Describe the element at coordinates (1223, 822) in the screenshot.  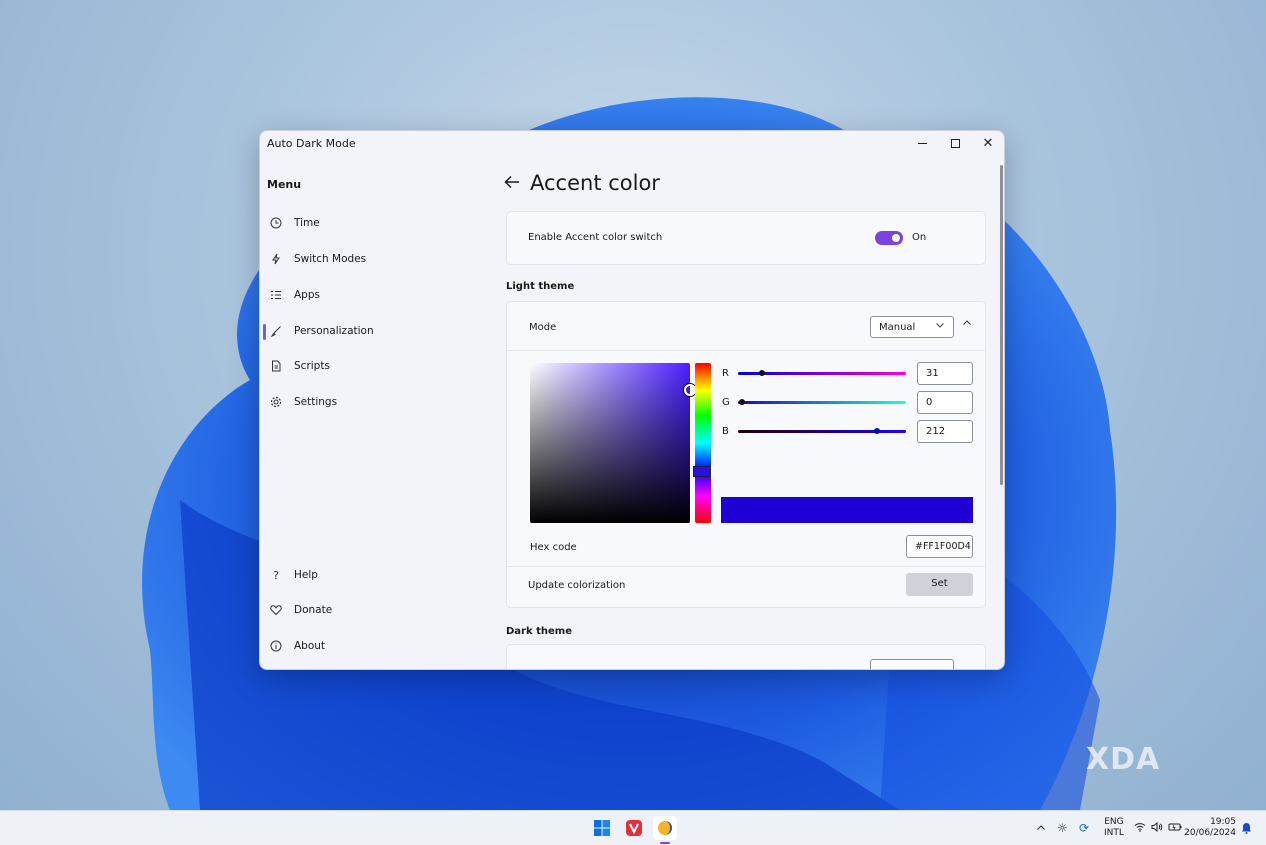
I see `taskbar-time: 19:05` at that location.